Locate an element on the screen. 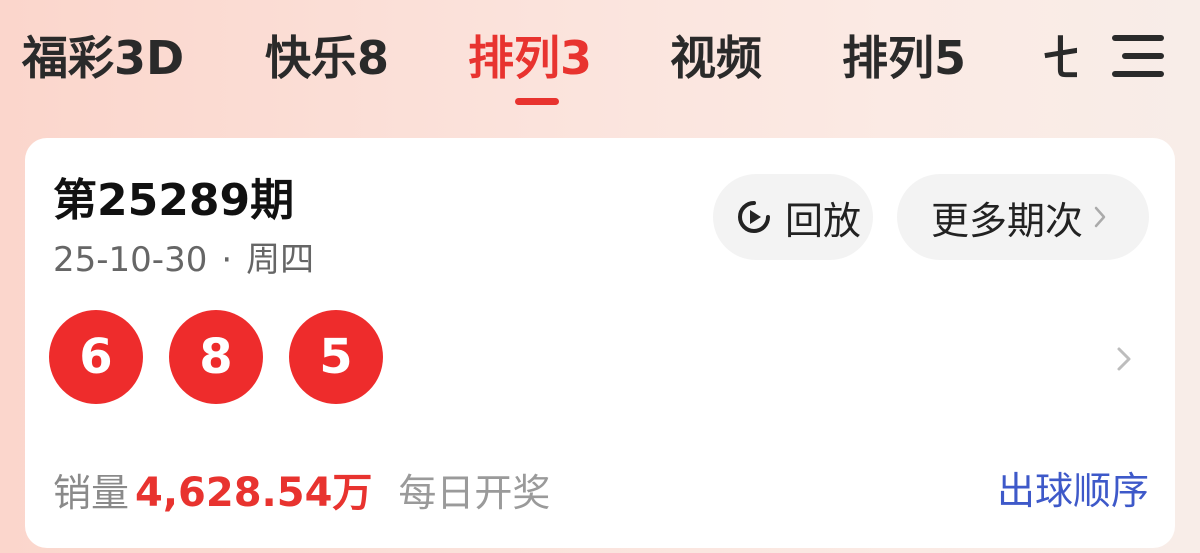 This screenshot has width=1200, height=553. tab-qixing-clipped: 七 is located at coordinates (1060, 58).